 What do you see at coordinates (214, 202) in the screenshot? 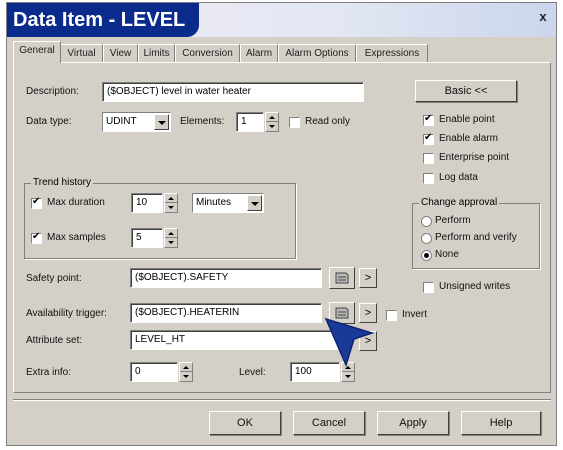
I see `duration-unit-value: Minutes` at bounding box center [214, 202].